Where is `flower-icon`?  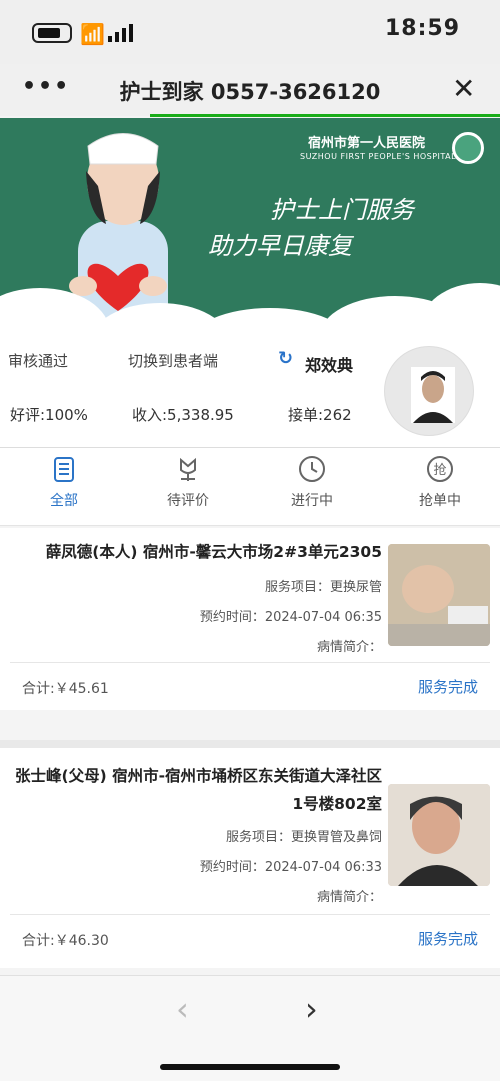
flower-icon is located at coordinates (188, 469).